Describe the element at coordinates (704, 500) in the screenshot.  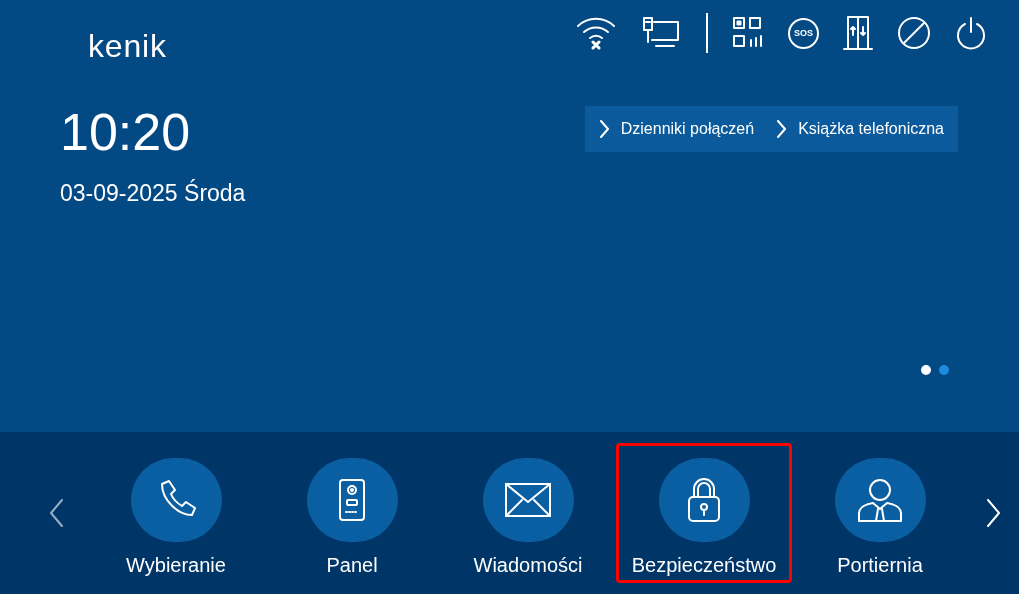
I see `padlock-icon` at that location.